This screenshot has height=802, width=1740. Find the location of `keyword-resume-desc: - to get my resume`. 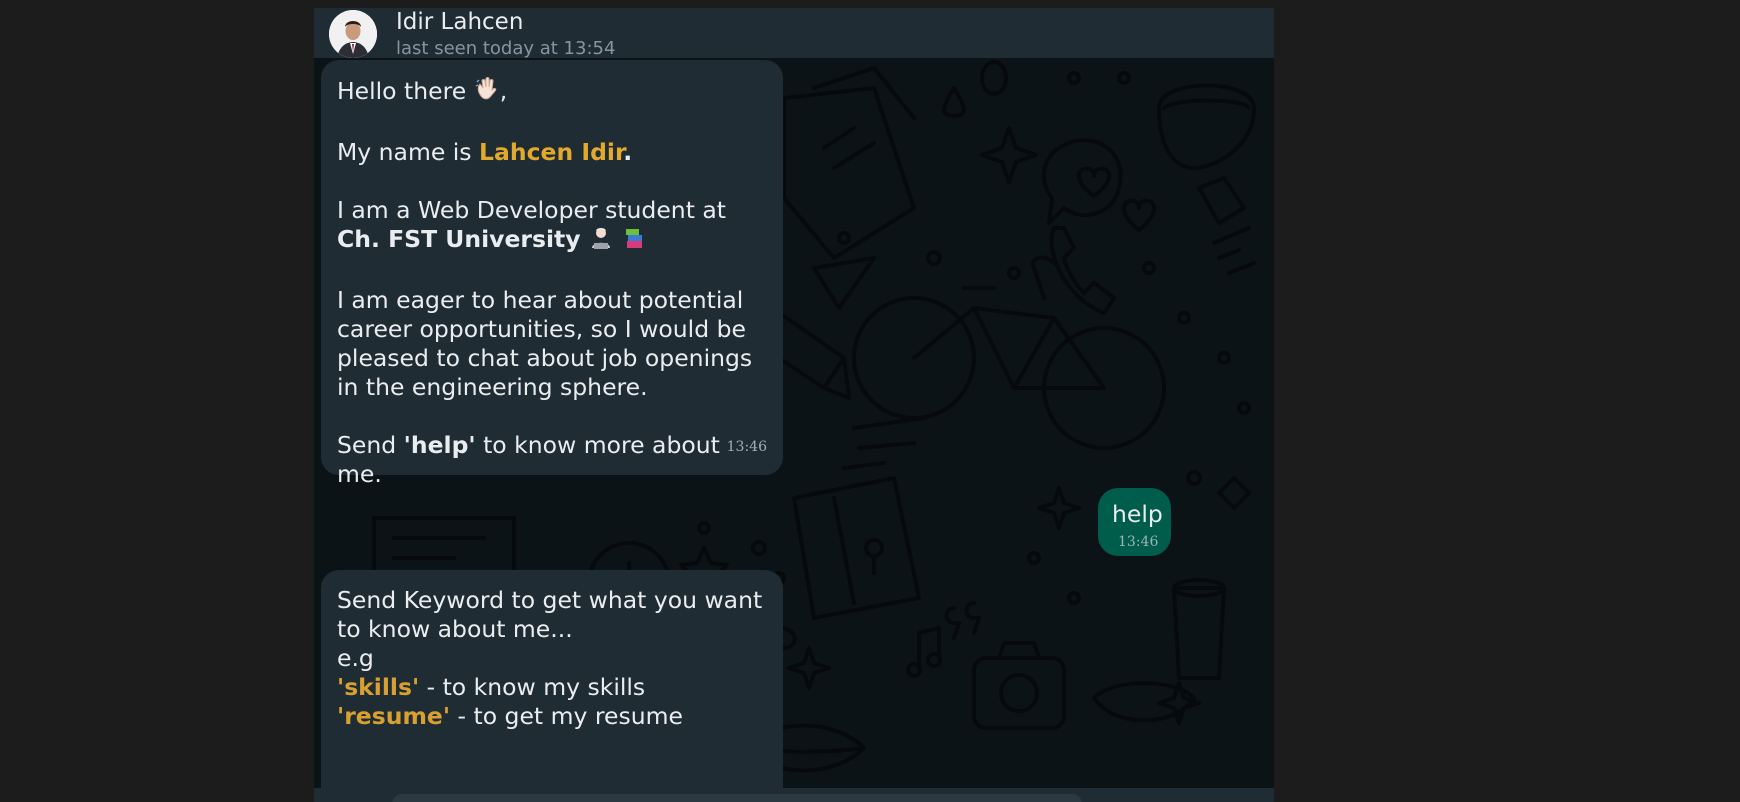

keyword-resume-desc: - to get my resume is located at coordinates (566, 716).